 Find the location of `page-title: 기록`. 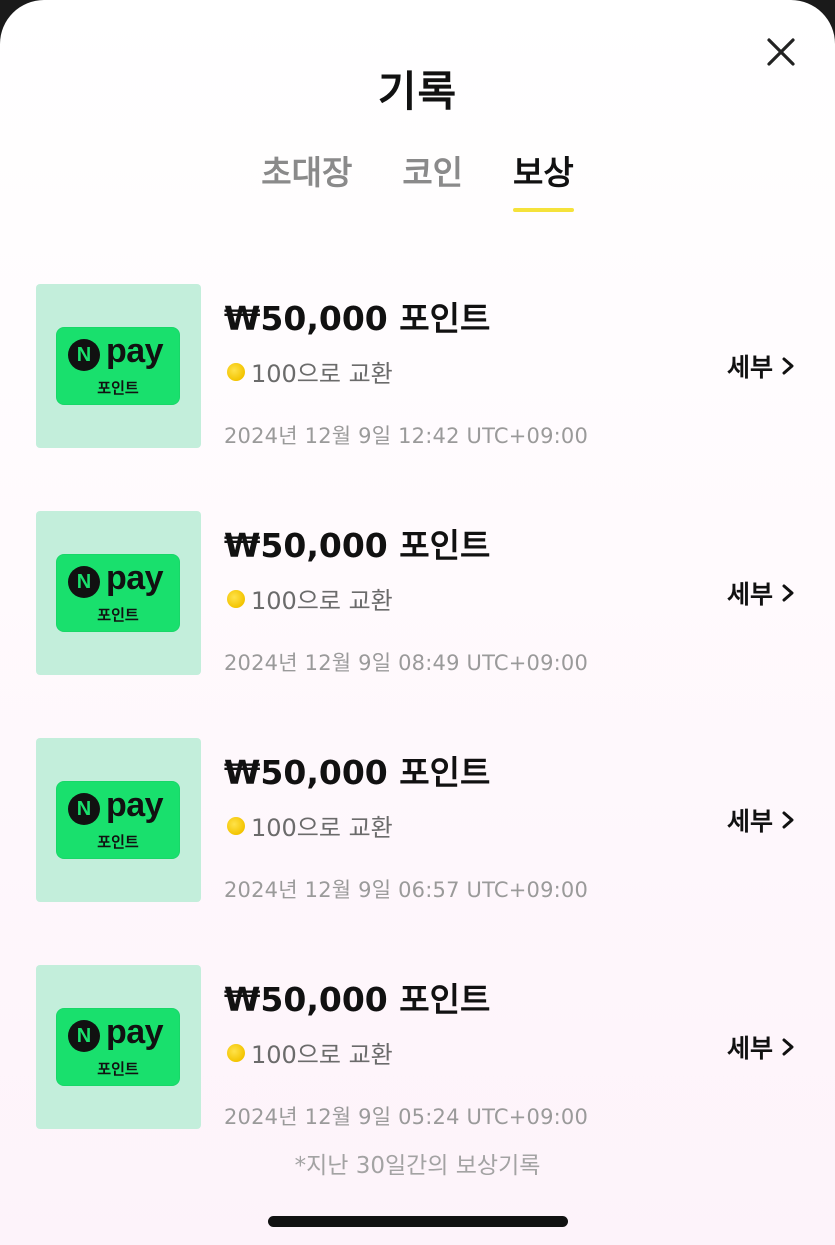

page-title: 기록 is located at coordinates (417, 91).